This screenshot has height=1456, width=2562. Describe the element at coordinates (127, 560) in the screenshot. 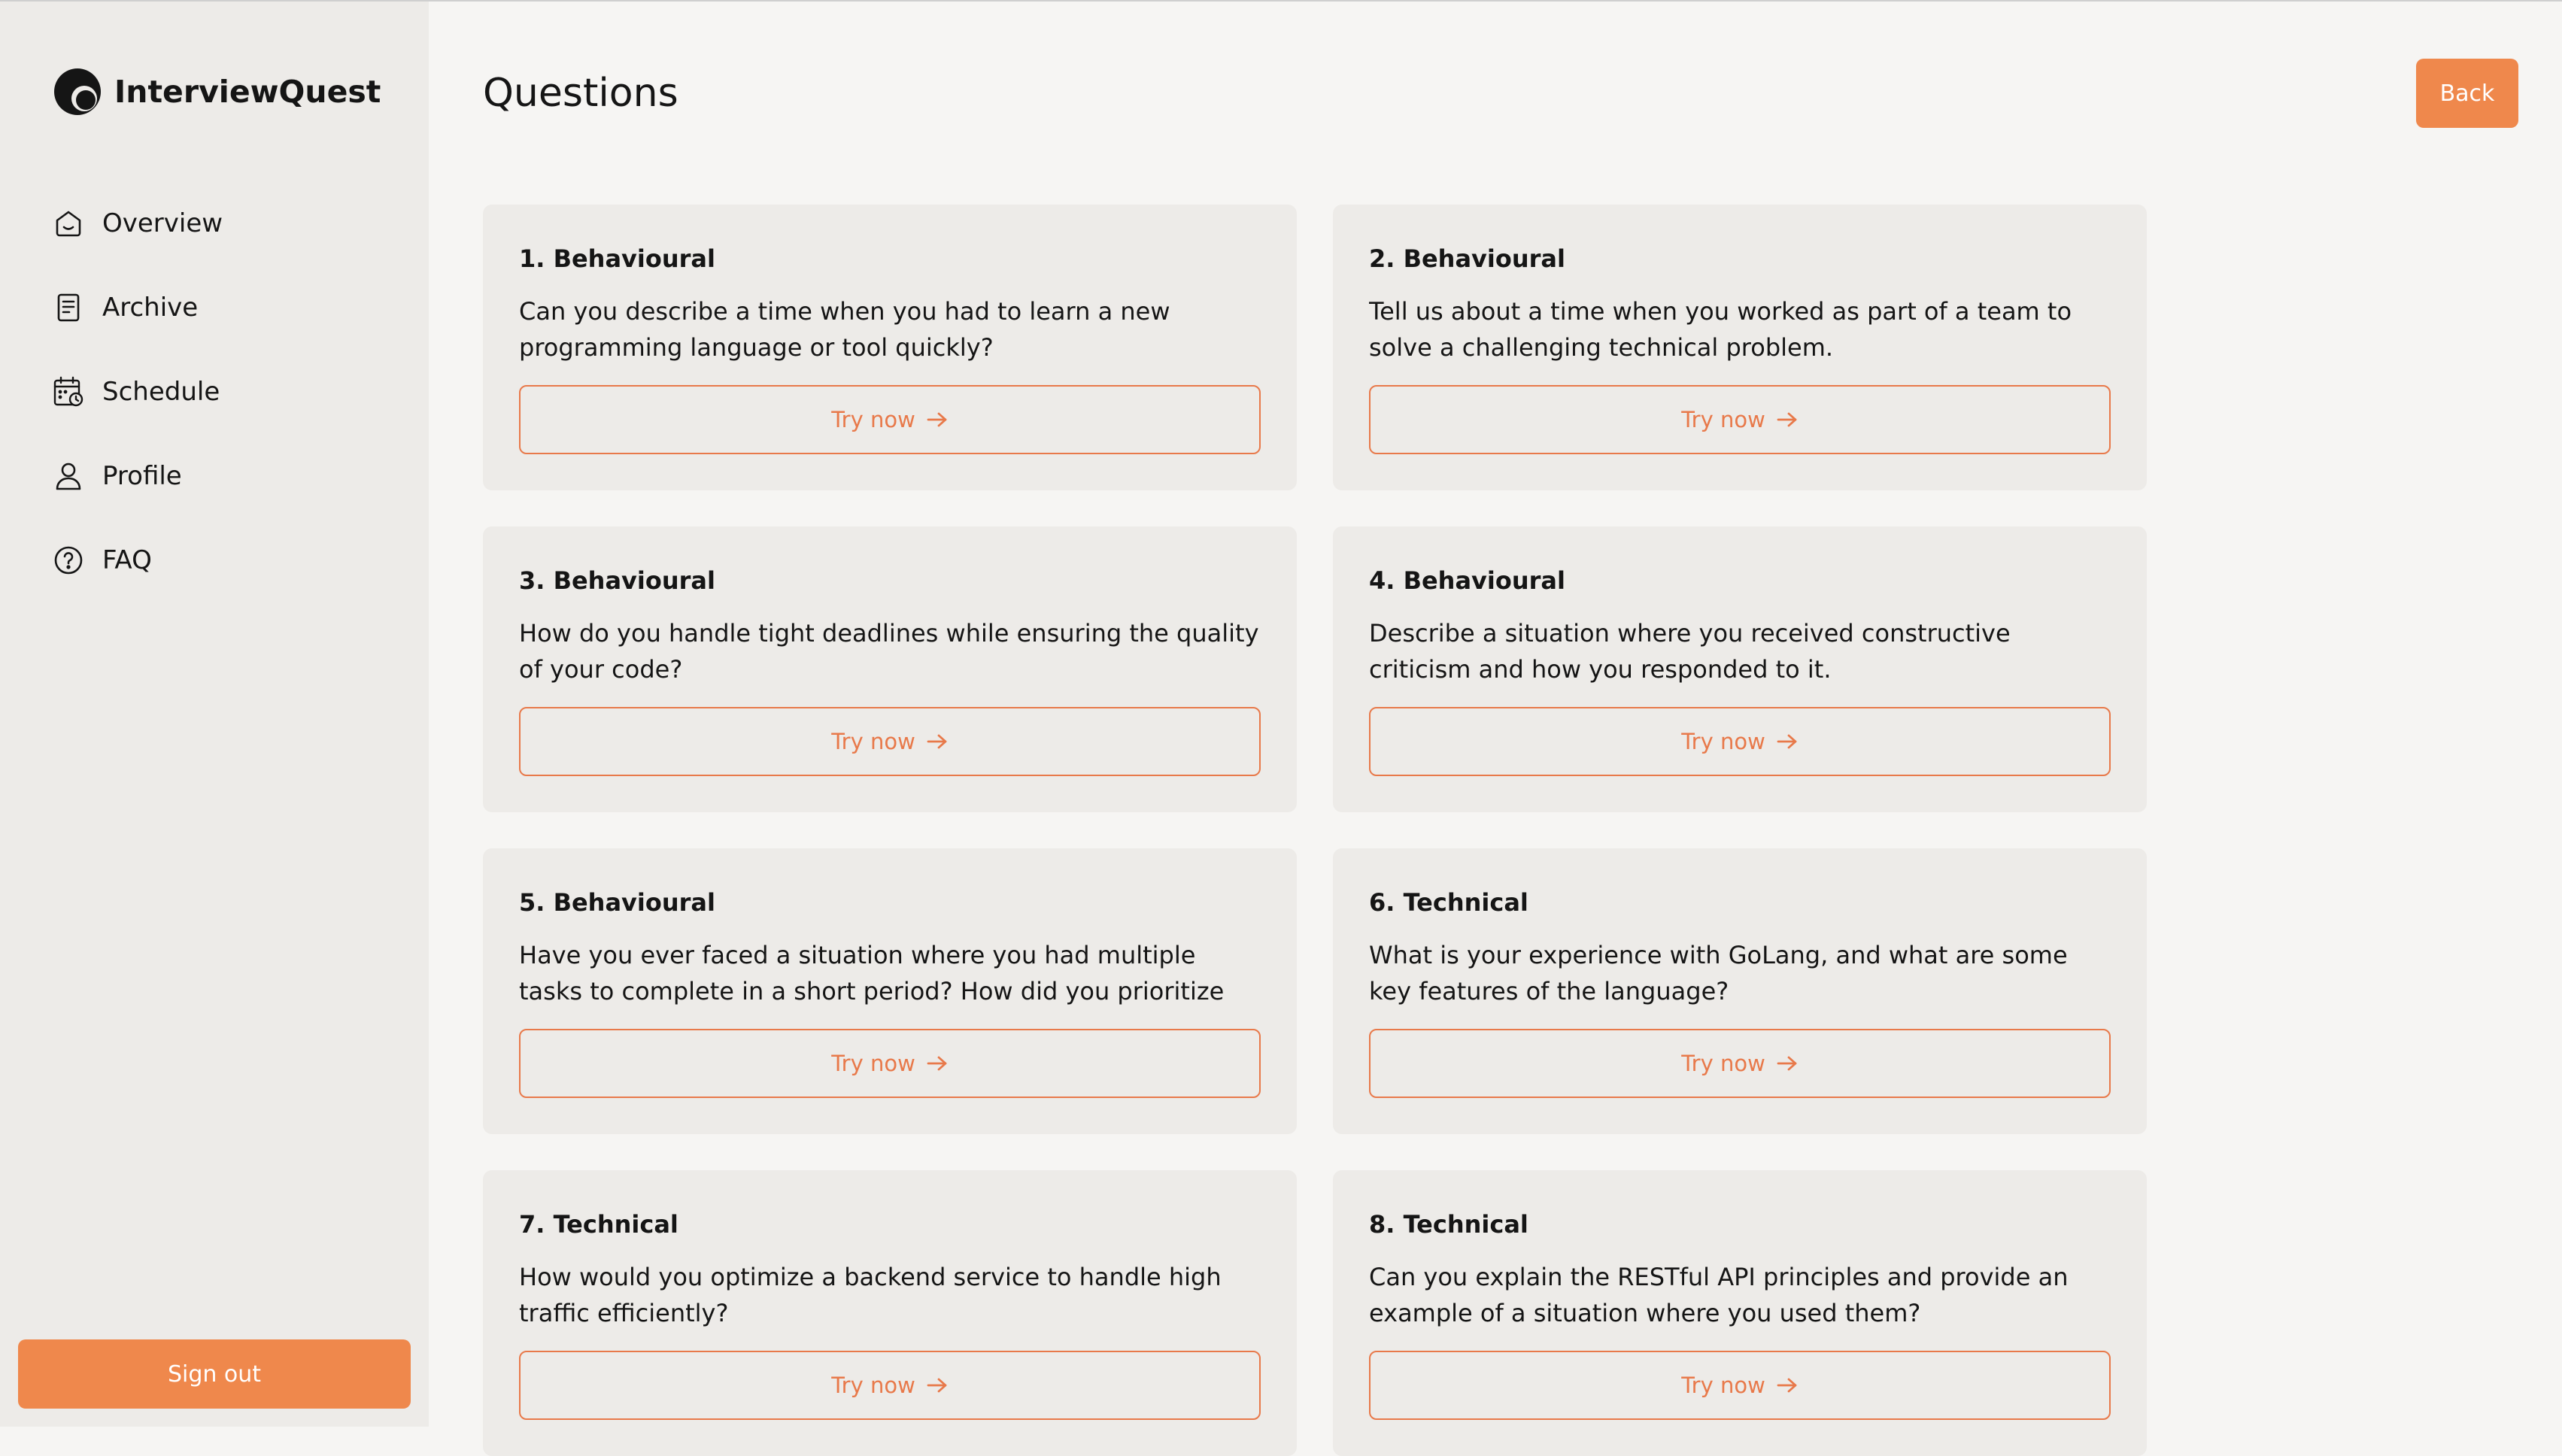

I see `sidebar-item-label: FAQ` at that location.